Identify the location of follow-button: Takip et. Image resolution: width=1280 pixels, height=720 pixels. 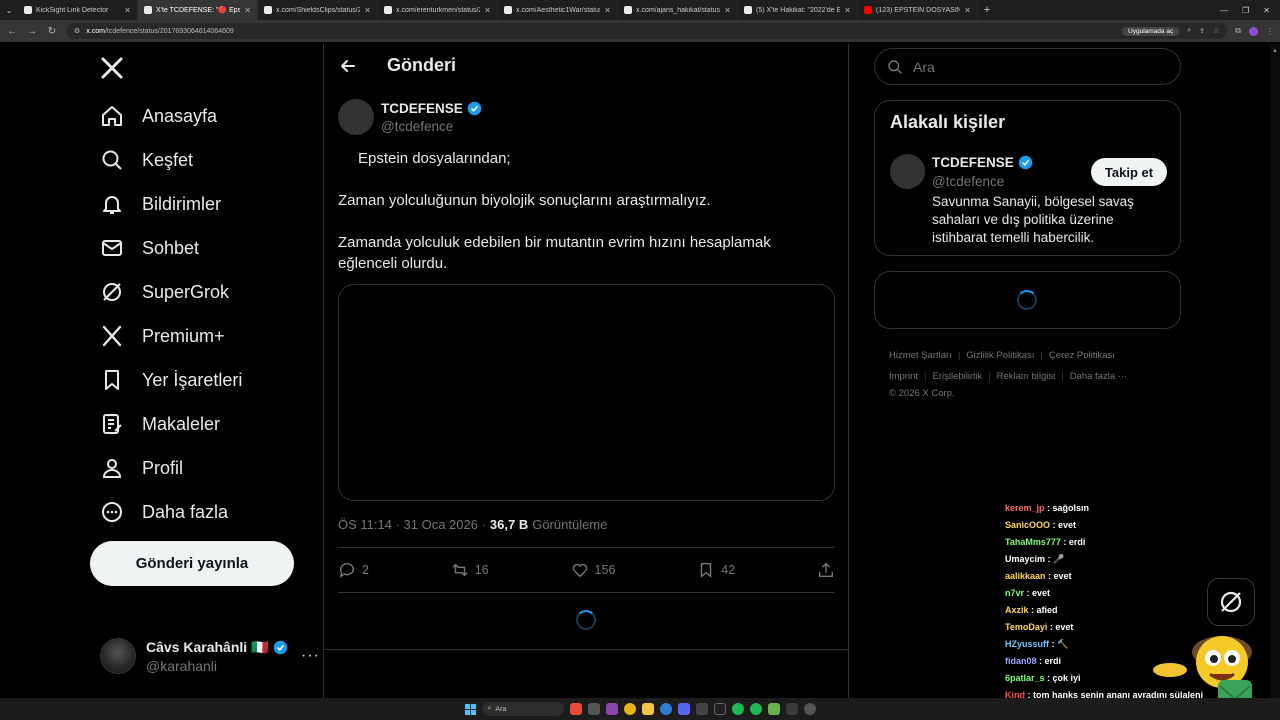
(1129, 172).